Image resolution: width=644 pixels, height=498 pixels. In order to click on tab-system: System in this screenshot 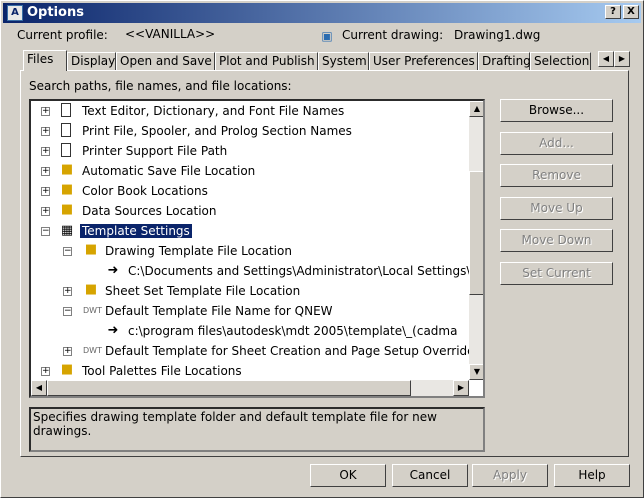, I will do `click(343, 61)`.